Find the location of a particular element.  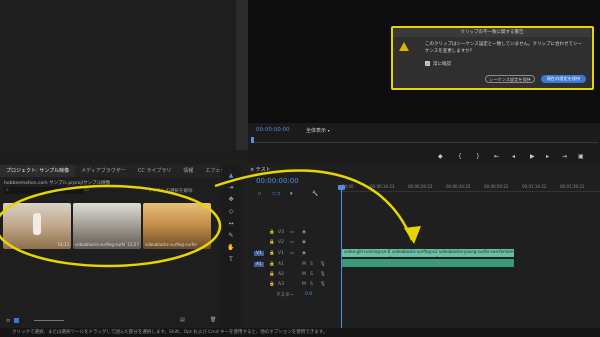

annotation-ellipse is located at coordinates (111, 226).